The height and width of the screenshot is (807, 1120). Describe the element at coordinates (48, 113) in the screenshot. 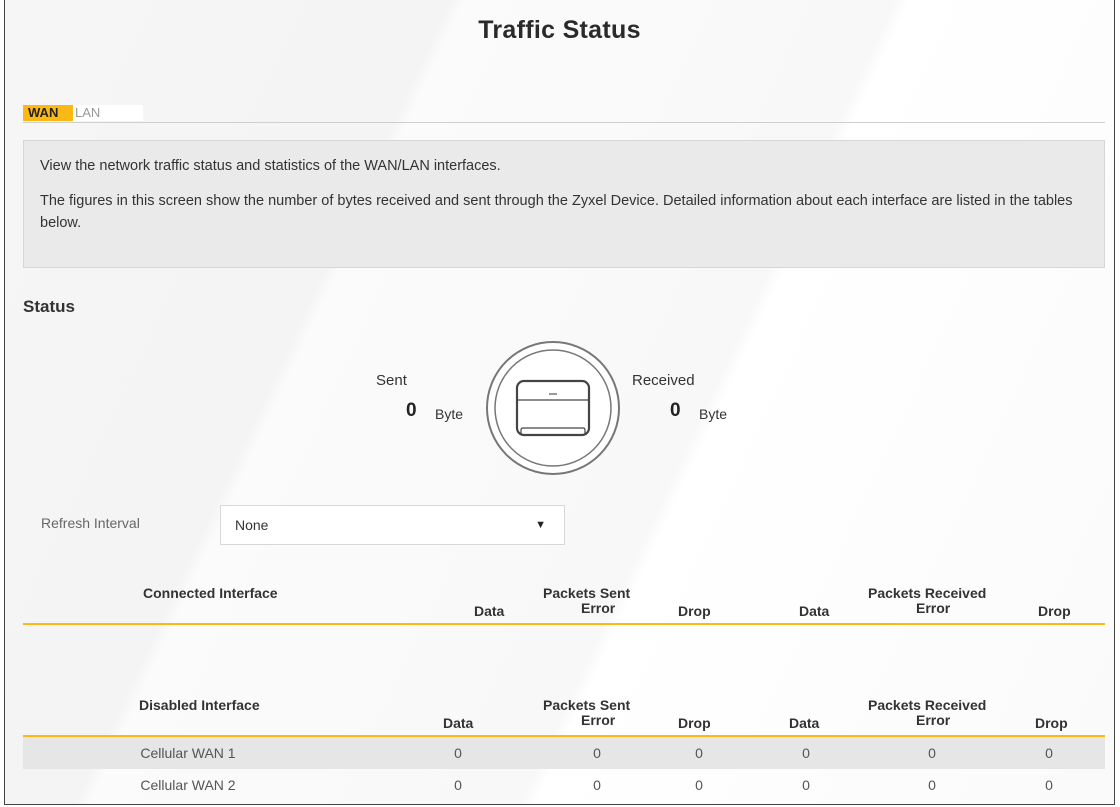

I see `tab-wan: WAN` at that location.